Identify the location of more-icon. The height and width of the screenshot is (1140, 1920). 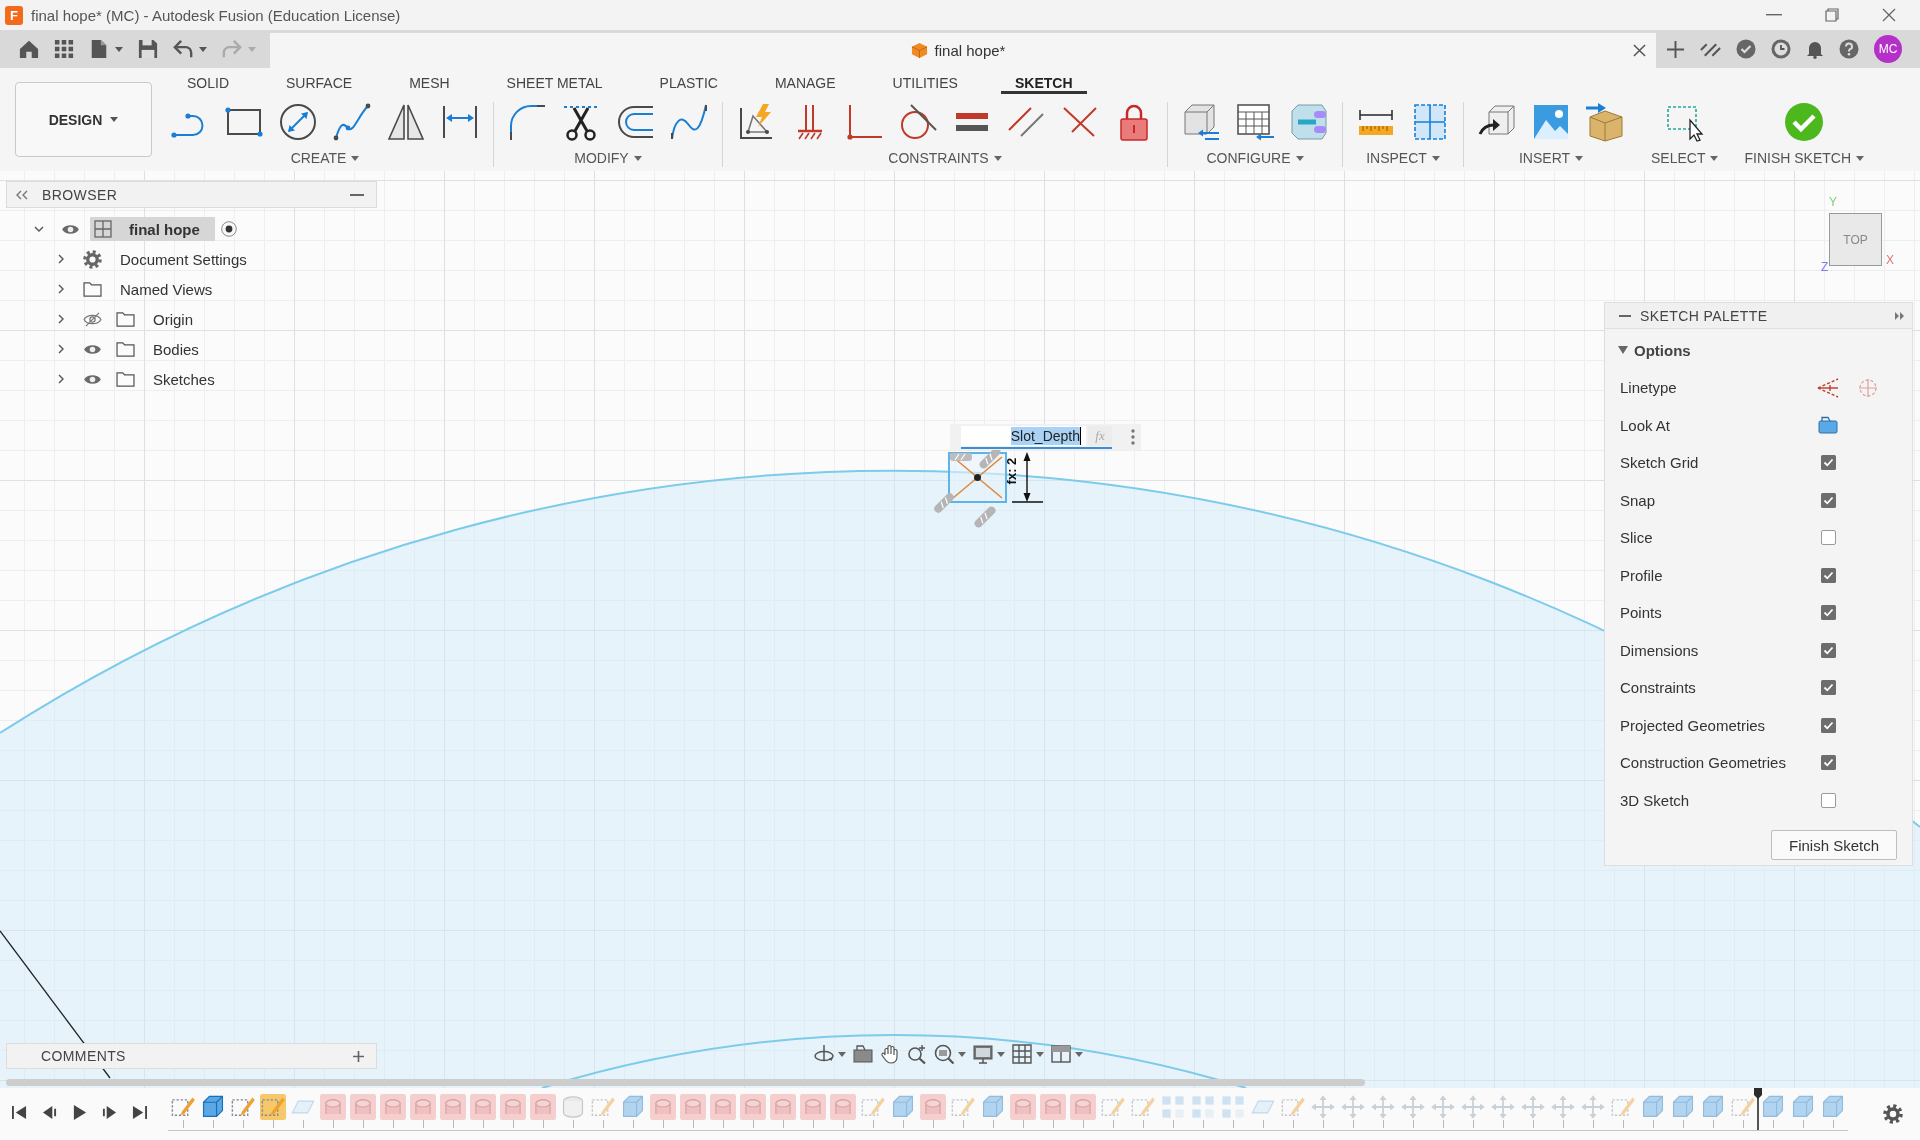
(1133, 437).